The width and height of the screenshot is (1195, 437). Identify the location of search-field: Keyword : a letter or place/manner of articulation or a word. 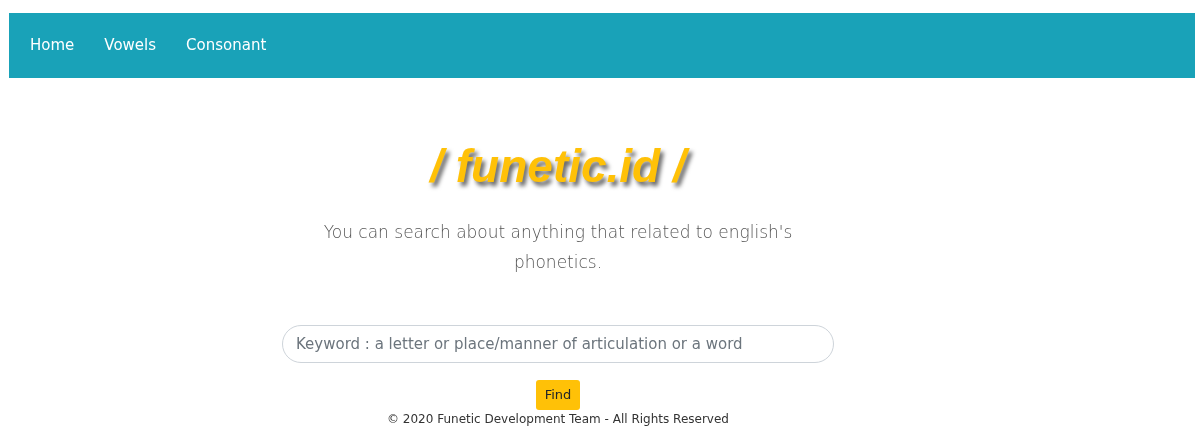
(558, 344).